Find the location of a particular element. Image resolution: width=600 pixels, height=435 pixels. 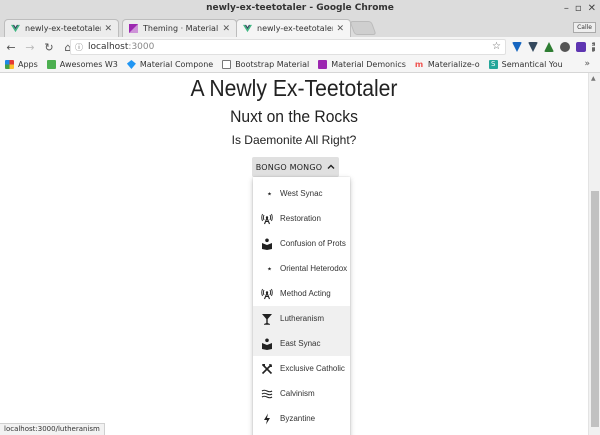

status-bar-url: localhost:3000/lutheranism is located at coordinates (52, 429).